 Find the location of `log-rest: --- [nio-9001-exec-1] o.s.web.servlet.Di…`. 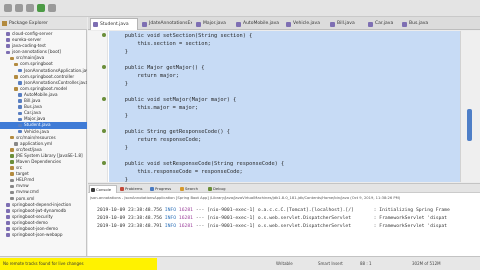

log-rest: --- [nio-9001-exec-1] o.s.web.servlet.Di… is located at coordinates (321, 226).